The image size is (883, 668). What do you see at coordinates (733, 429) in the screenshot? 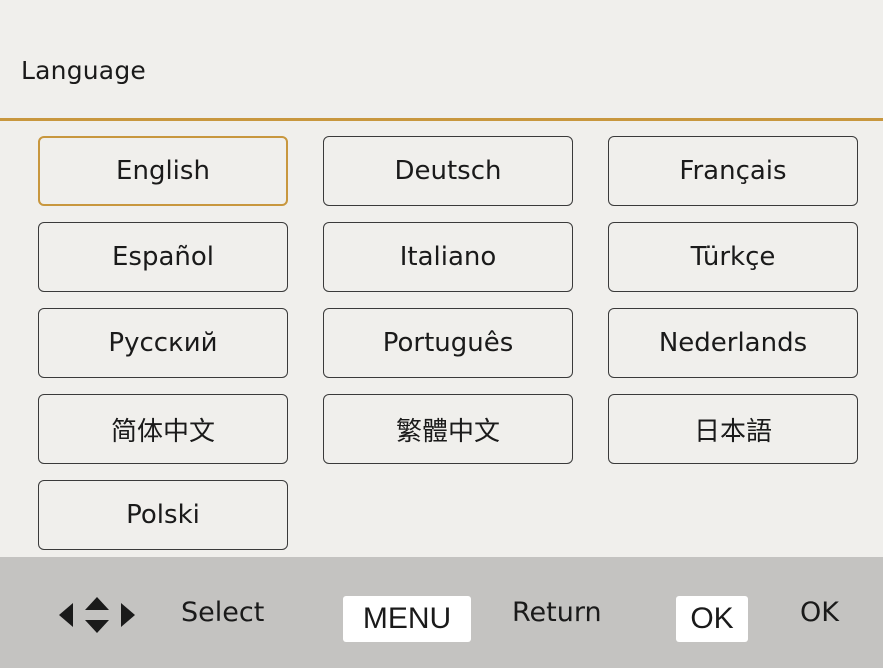
I see `language-option-japanese: 日本語` at bounding box center [733, 429].